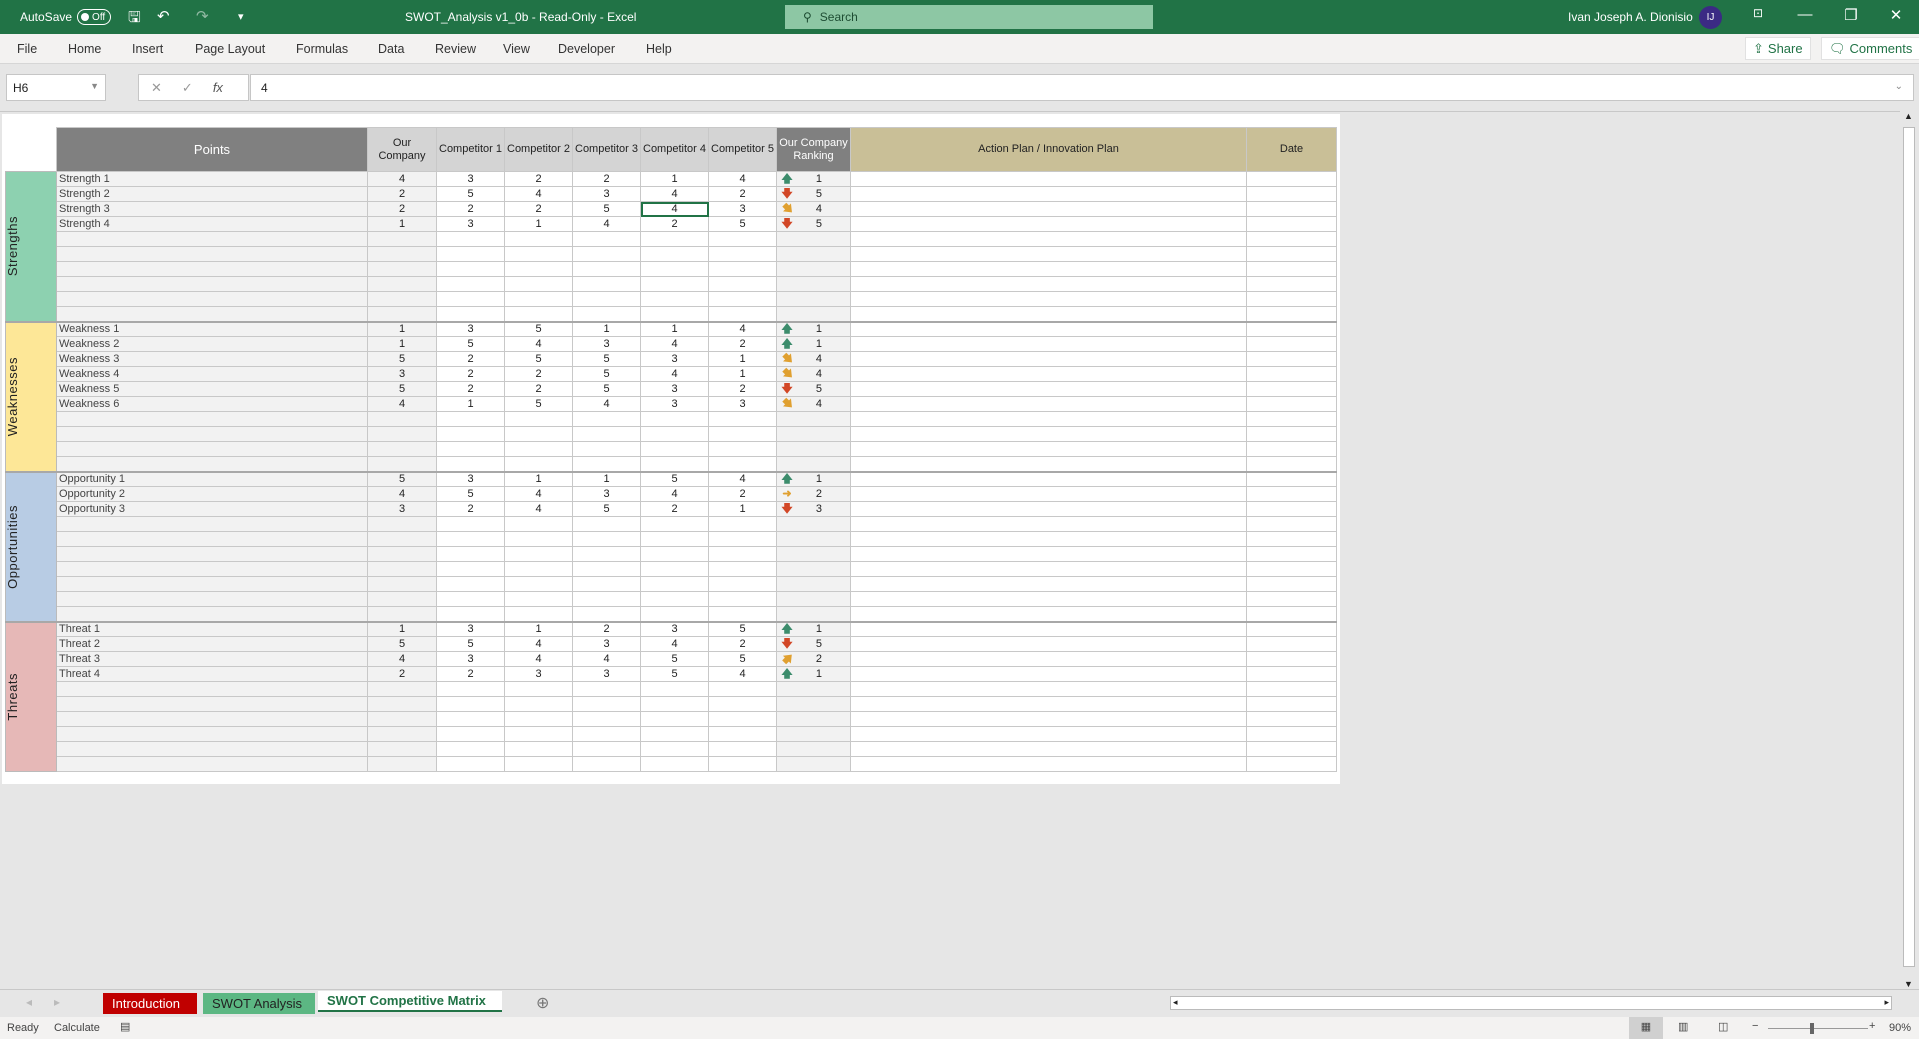 The height and width of the screenshot is (1039, 1919). I want to click on point-cell: Weakness 2, so click(212, 344).